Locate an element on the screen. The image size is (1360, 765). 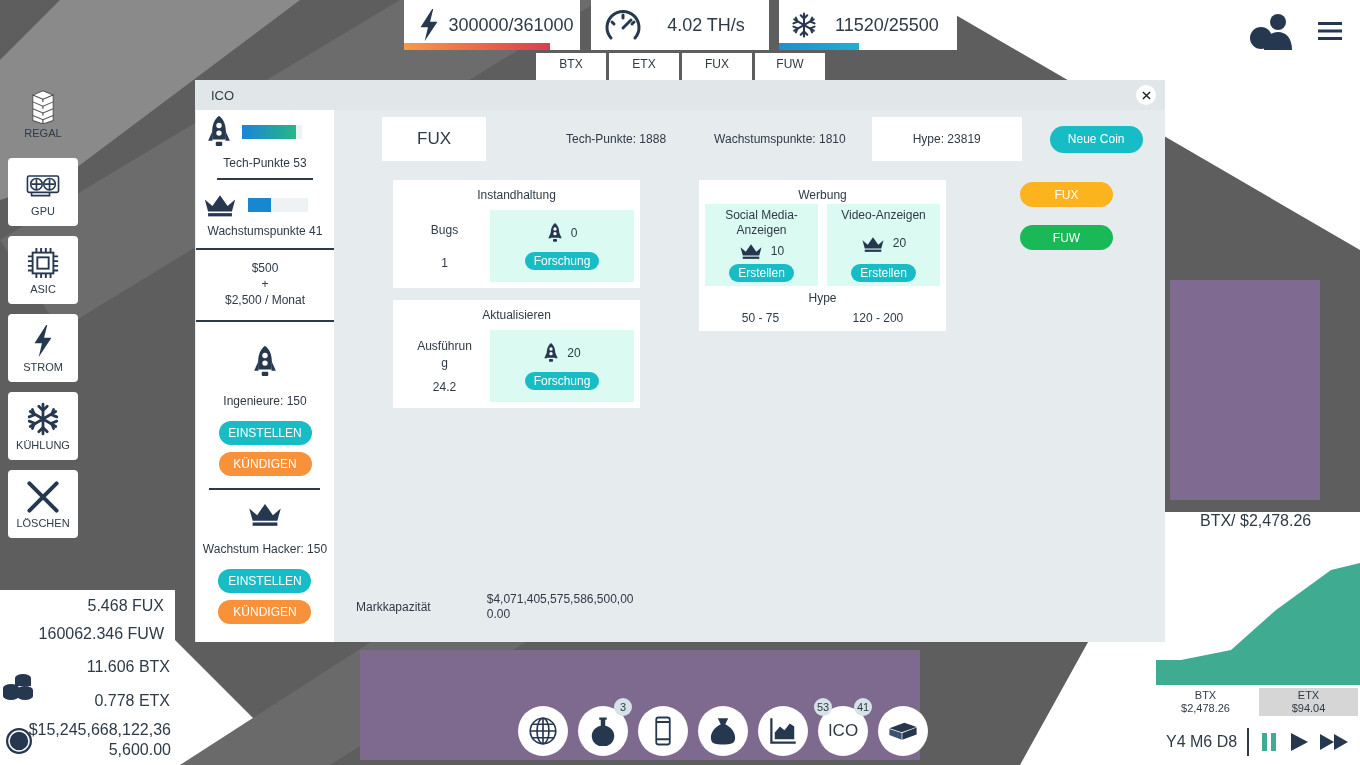
card-title: Aktualisieren is located at coordinates (516, 315).